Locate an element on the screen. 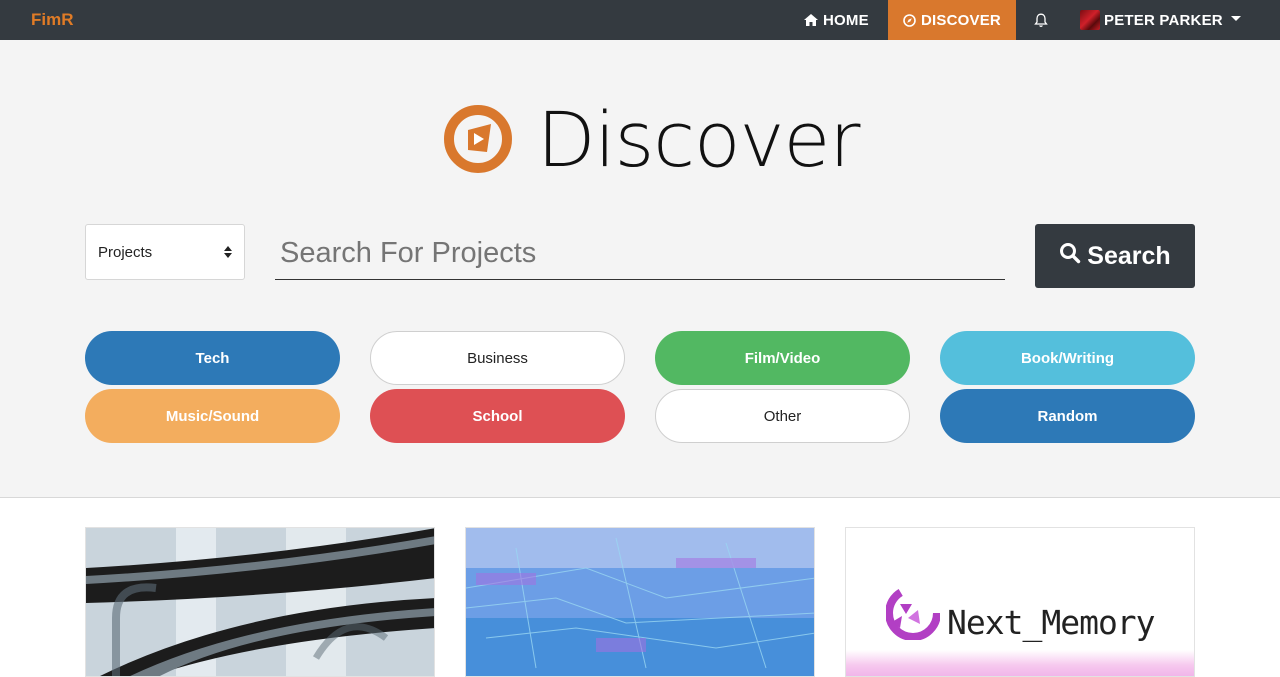 The image size is (1280, 677). search-icon is located at coordinates (1070, 256).